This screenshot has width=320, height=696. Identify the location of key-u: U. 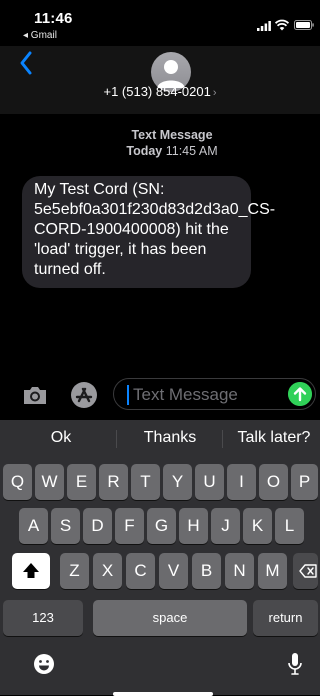
(209, 482).